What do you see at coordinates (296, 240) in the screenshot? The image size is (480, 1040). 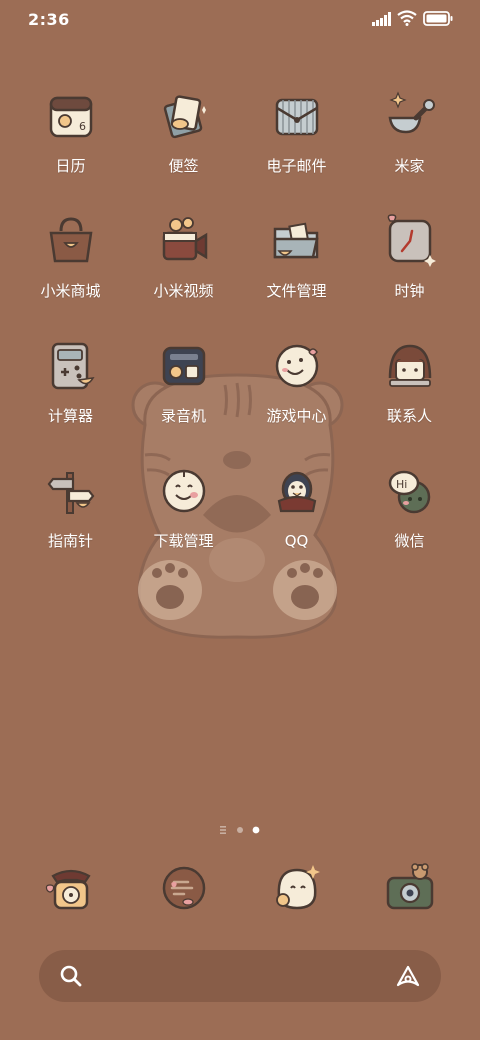 I see `folder-icon` at bounding box center [296, 240].